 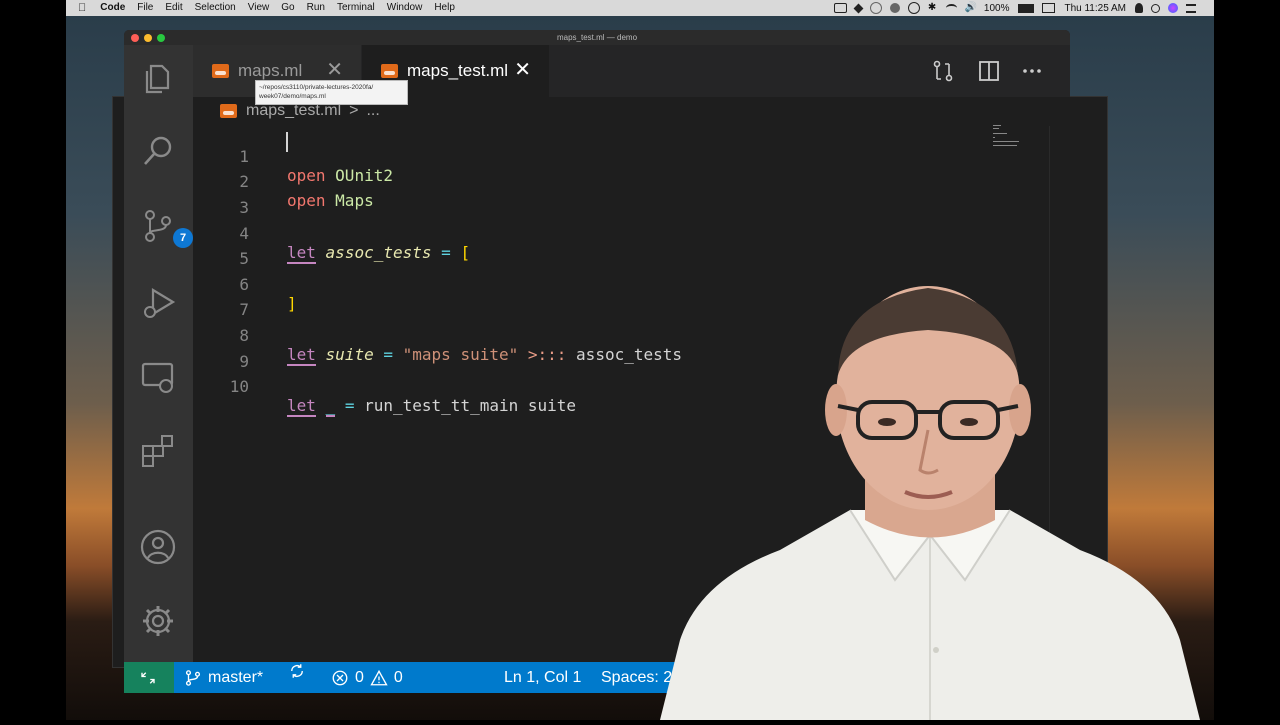 I want to click on menubar-clock: Thu 11:25 AM, so click(x=1095, y=8).